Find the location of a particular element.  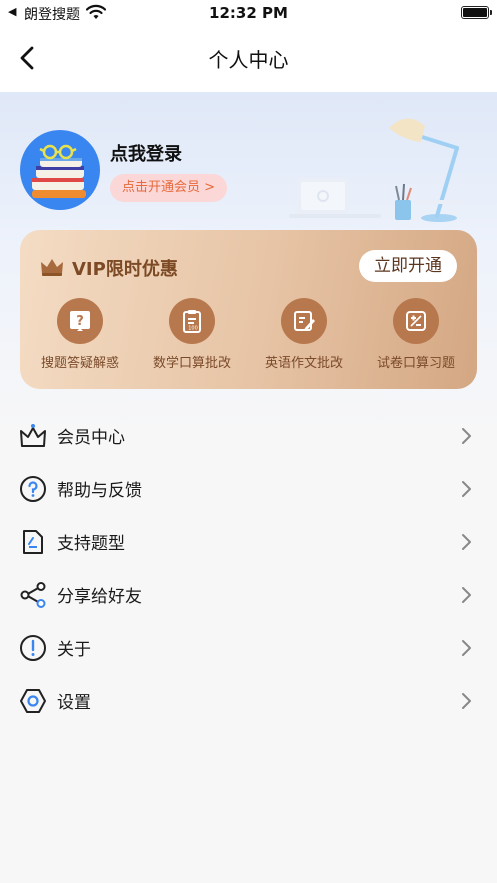

document-icon is located at coordinates (33, 542).